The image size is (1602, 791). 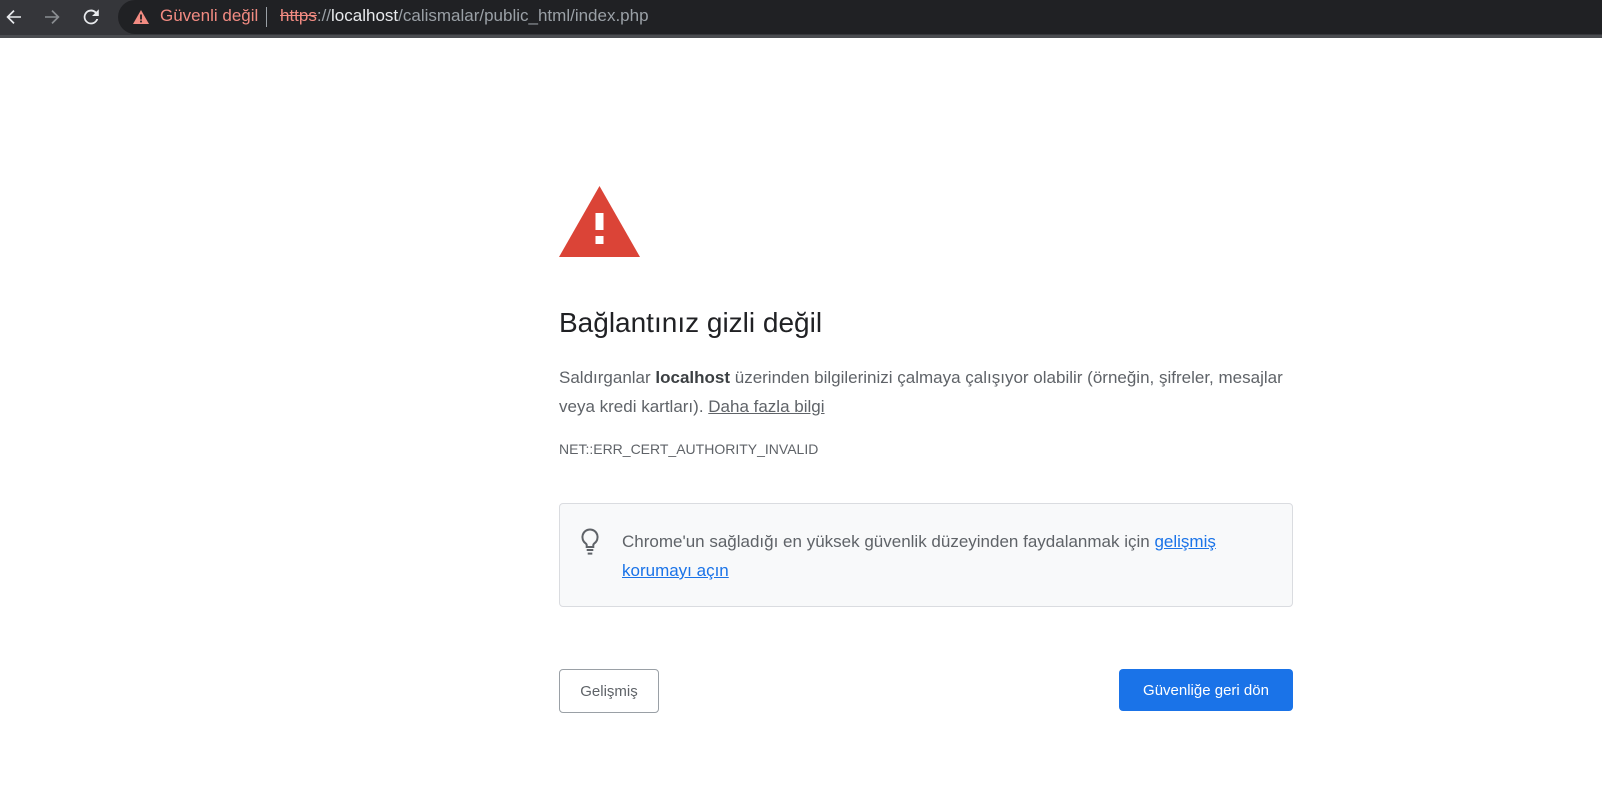 What do you see at coordinates (1206, 690) in the screenshot?
I see `back-to-safety-button: Güvenliğe geri dön` at bounding box center [1206, 690].